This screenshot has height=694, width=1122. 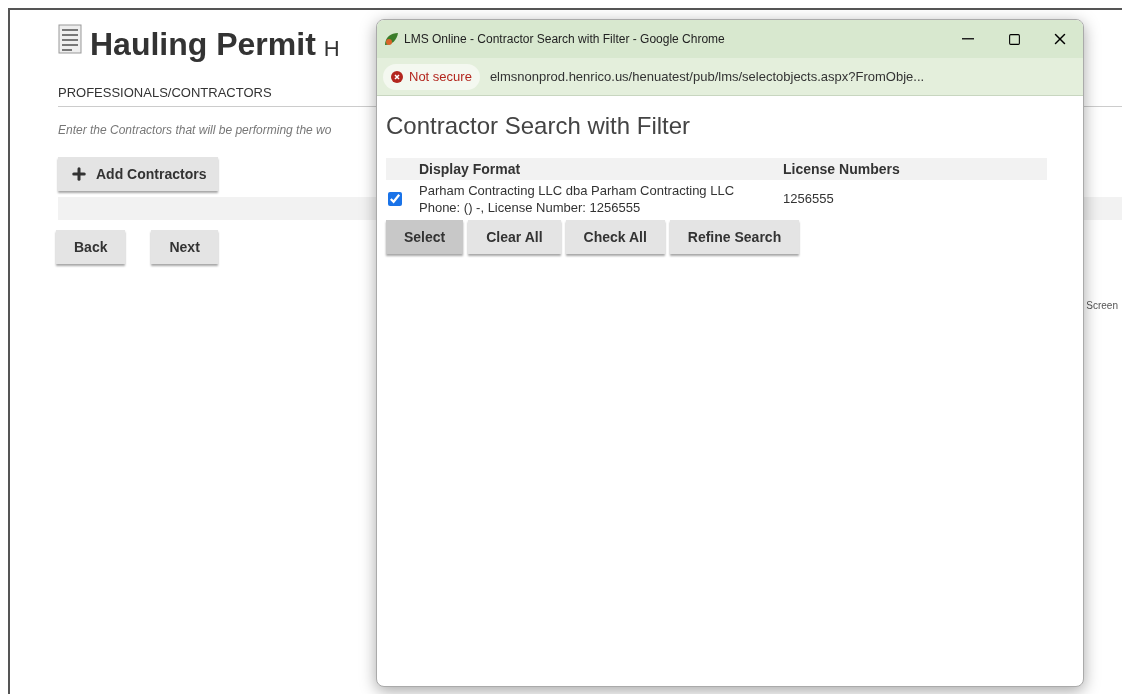 What do you see at coordinates (391, 39) in the screenshot?
I see `leaf-logo-icon` at bounding box center [391, 39].